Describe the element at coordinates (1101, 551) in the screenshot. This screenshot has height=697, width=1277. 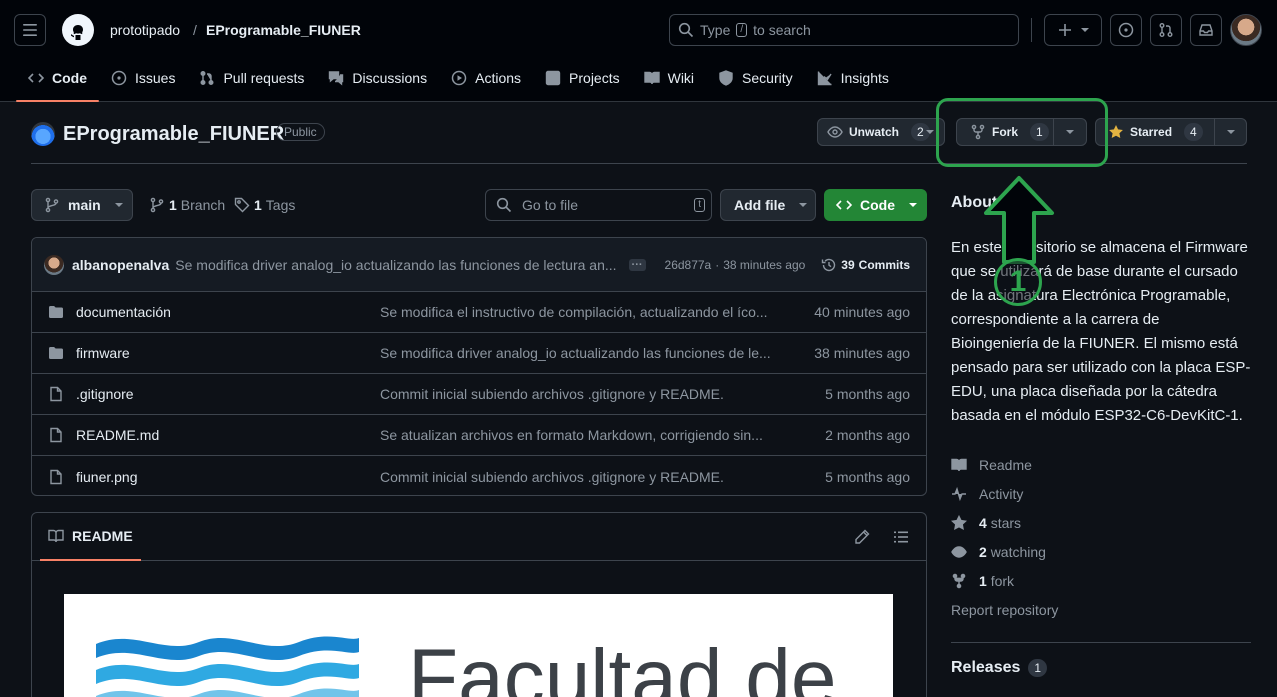
I see `watching-link: 2 watching` at that location.